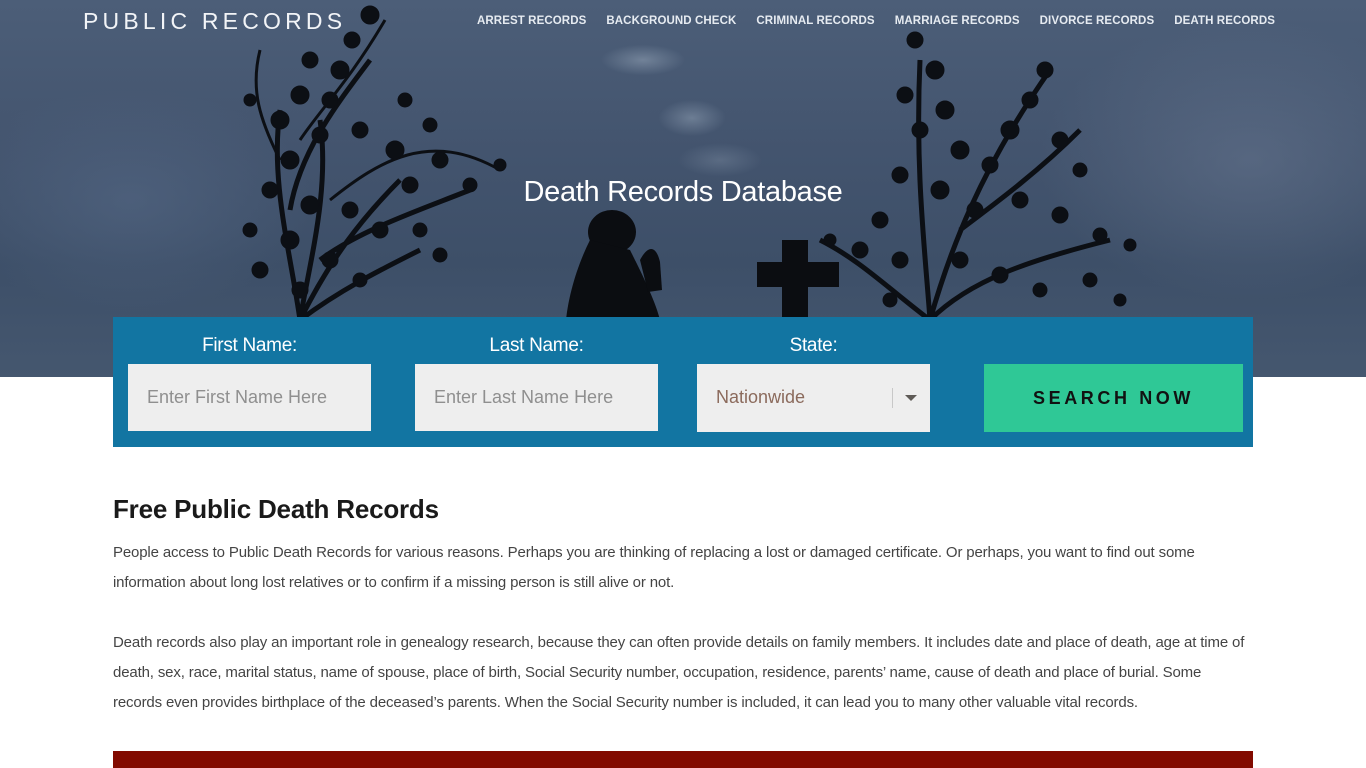 This screenshot has height=768, width=1366. Describe the element at coordinates (1097, 21) in the screenshot. I see `nav-divorce-records: DIVORCE RECORDS` at that location.